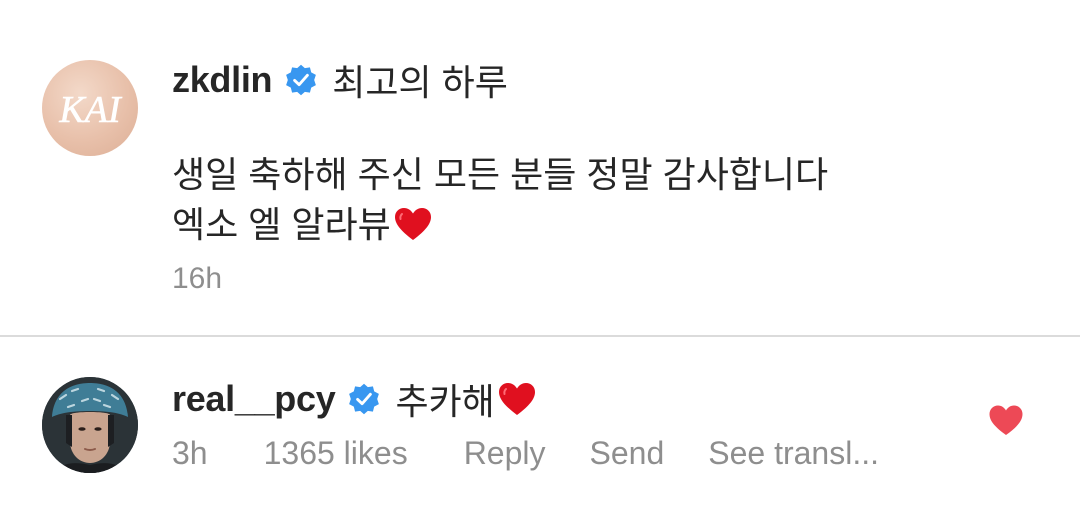  Describe the element at coordinates (197, 278) in the screenshot. I see `post-timestamp: 16h` at that location.